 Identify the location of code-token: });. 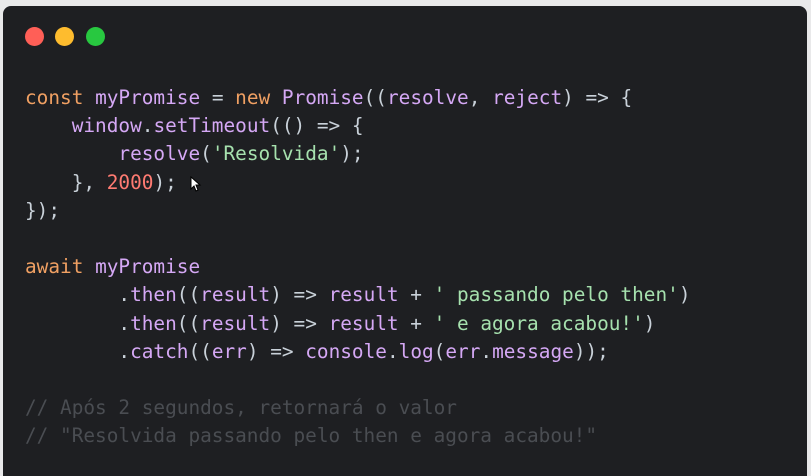
(43, 210).